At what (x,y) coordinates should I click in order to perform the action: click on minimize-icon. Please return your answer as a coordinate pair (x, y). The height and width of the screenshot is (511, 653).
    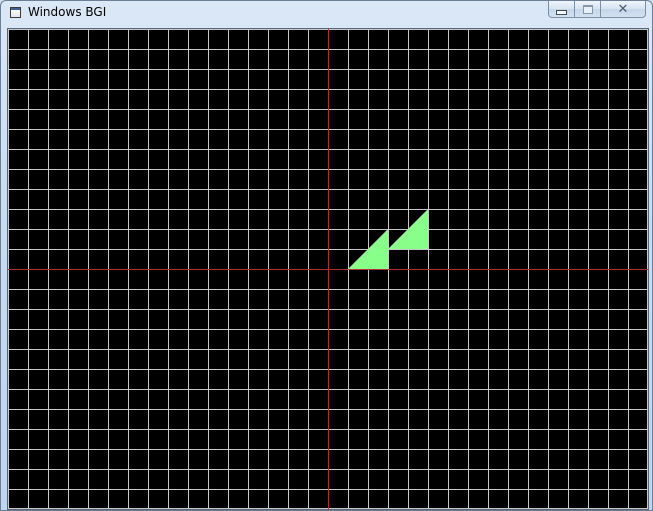
    Looking at the image, I should click on (561, 12).